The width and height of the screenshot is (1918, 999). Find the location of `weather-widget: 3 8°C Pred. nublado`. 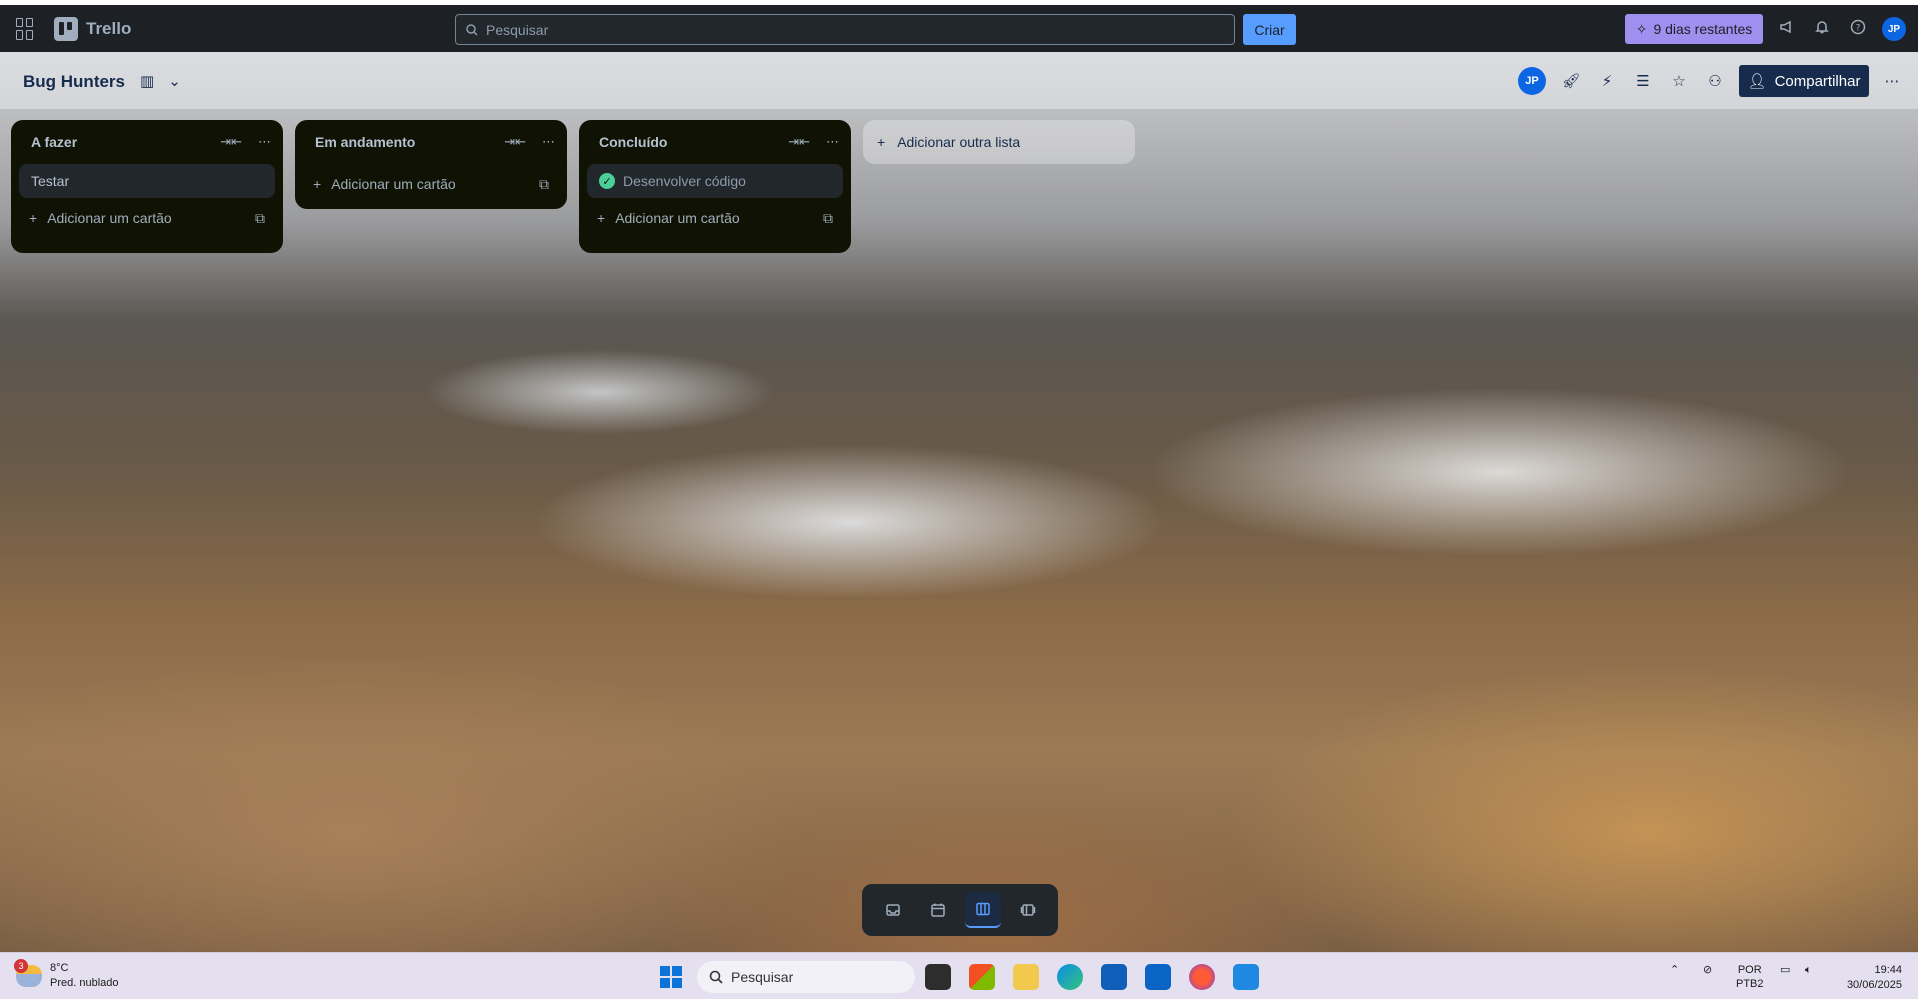

weather-widget: 3 8°C Pred. nublado is located at coordinates (66, 975).